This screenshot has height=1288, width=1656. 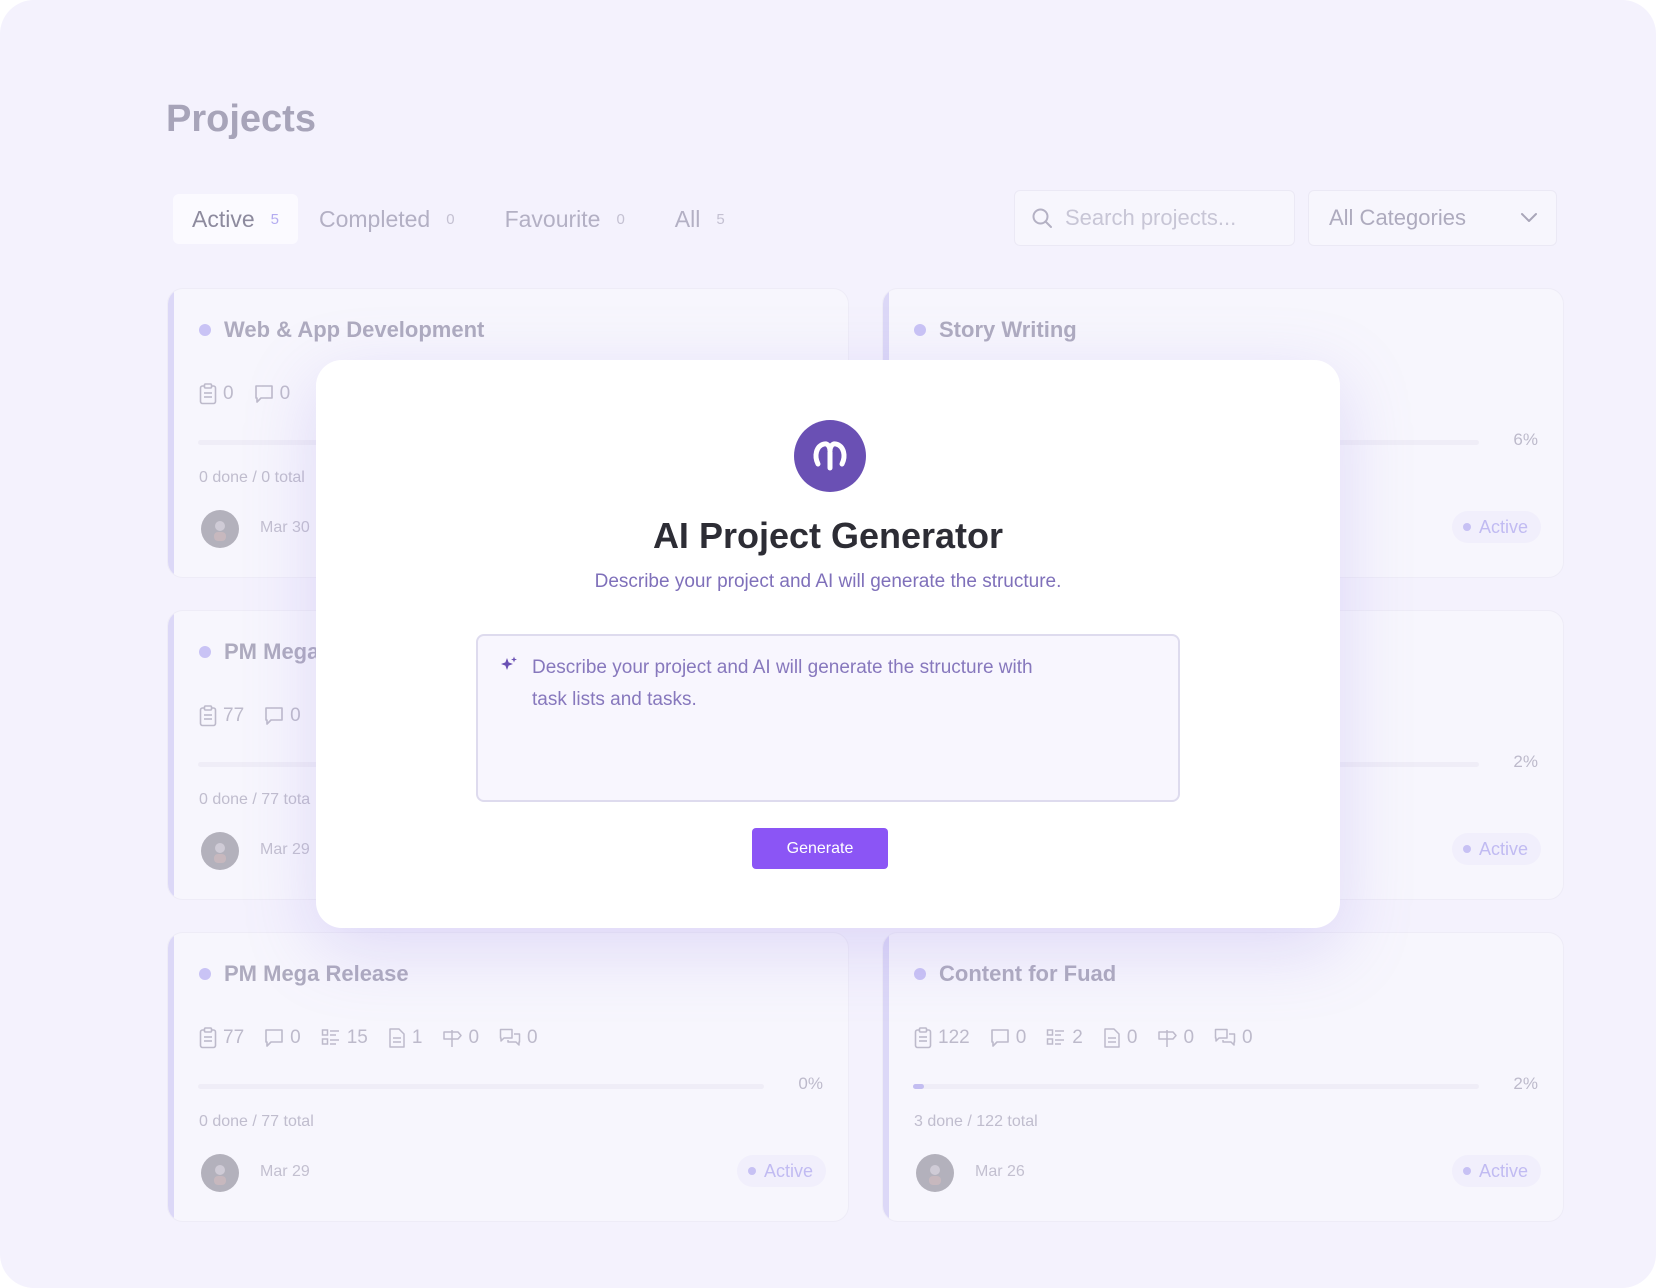 I want to click on project-title: Web & App Development, so click(x=354, y=329).